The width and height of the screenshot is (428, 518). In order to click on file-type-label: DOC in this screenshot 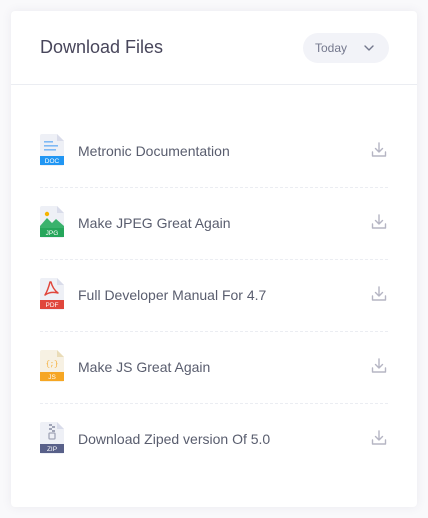, I will do `click(52, 161)`.